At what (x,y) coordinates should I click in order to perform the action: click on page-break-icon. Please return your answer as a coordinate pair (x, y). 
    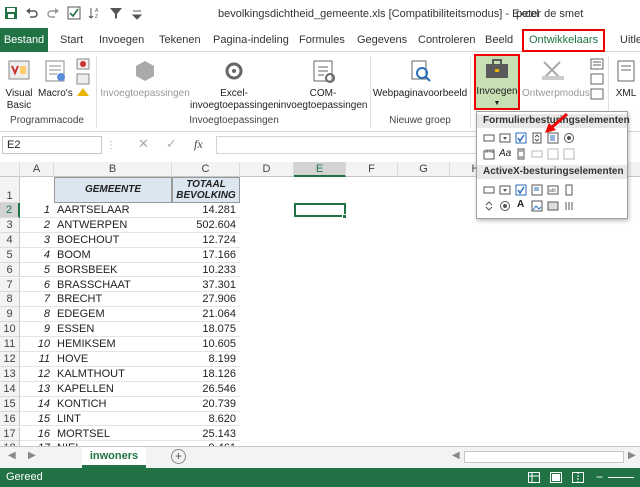
    Looking at the image, I should click on (578, 477).